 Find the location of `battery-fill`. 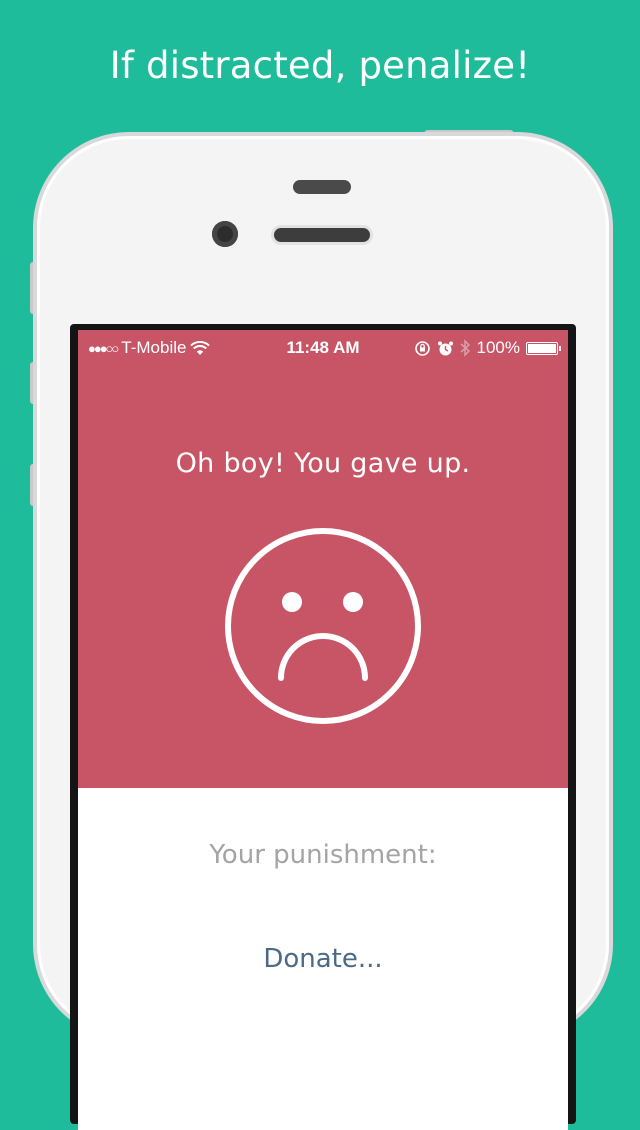

battery-fill is located at coordinates (542, 348).